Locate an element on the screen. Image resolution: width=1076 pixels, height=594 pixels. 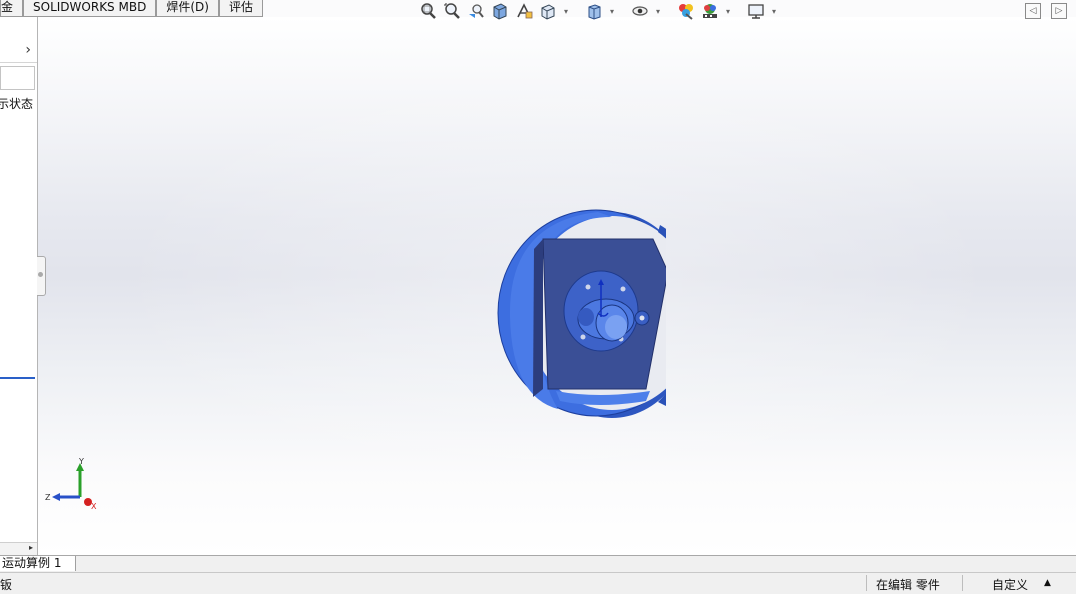
apply-scene-icon is located at coordinates (710, 11).